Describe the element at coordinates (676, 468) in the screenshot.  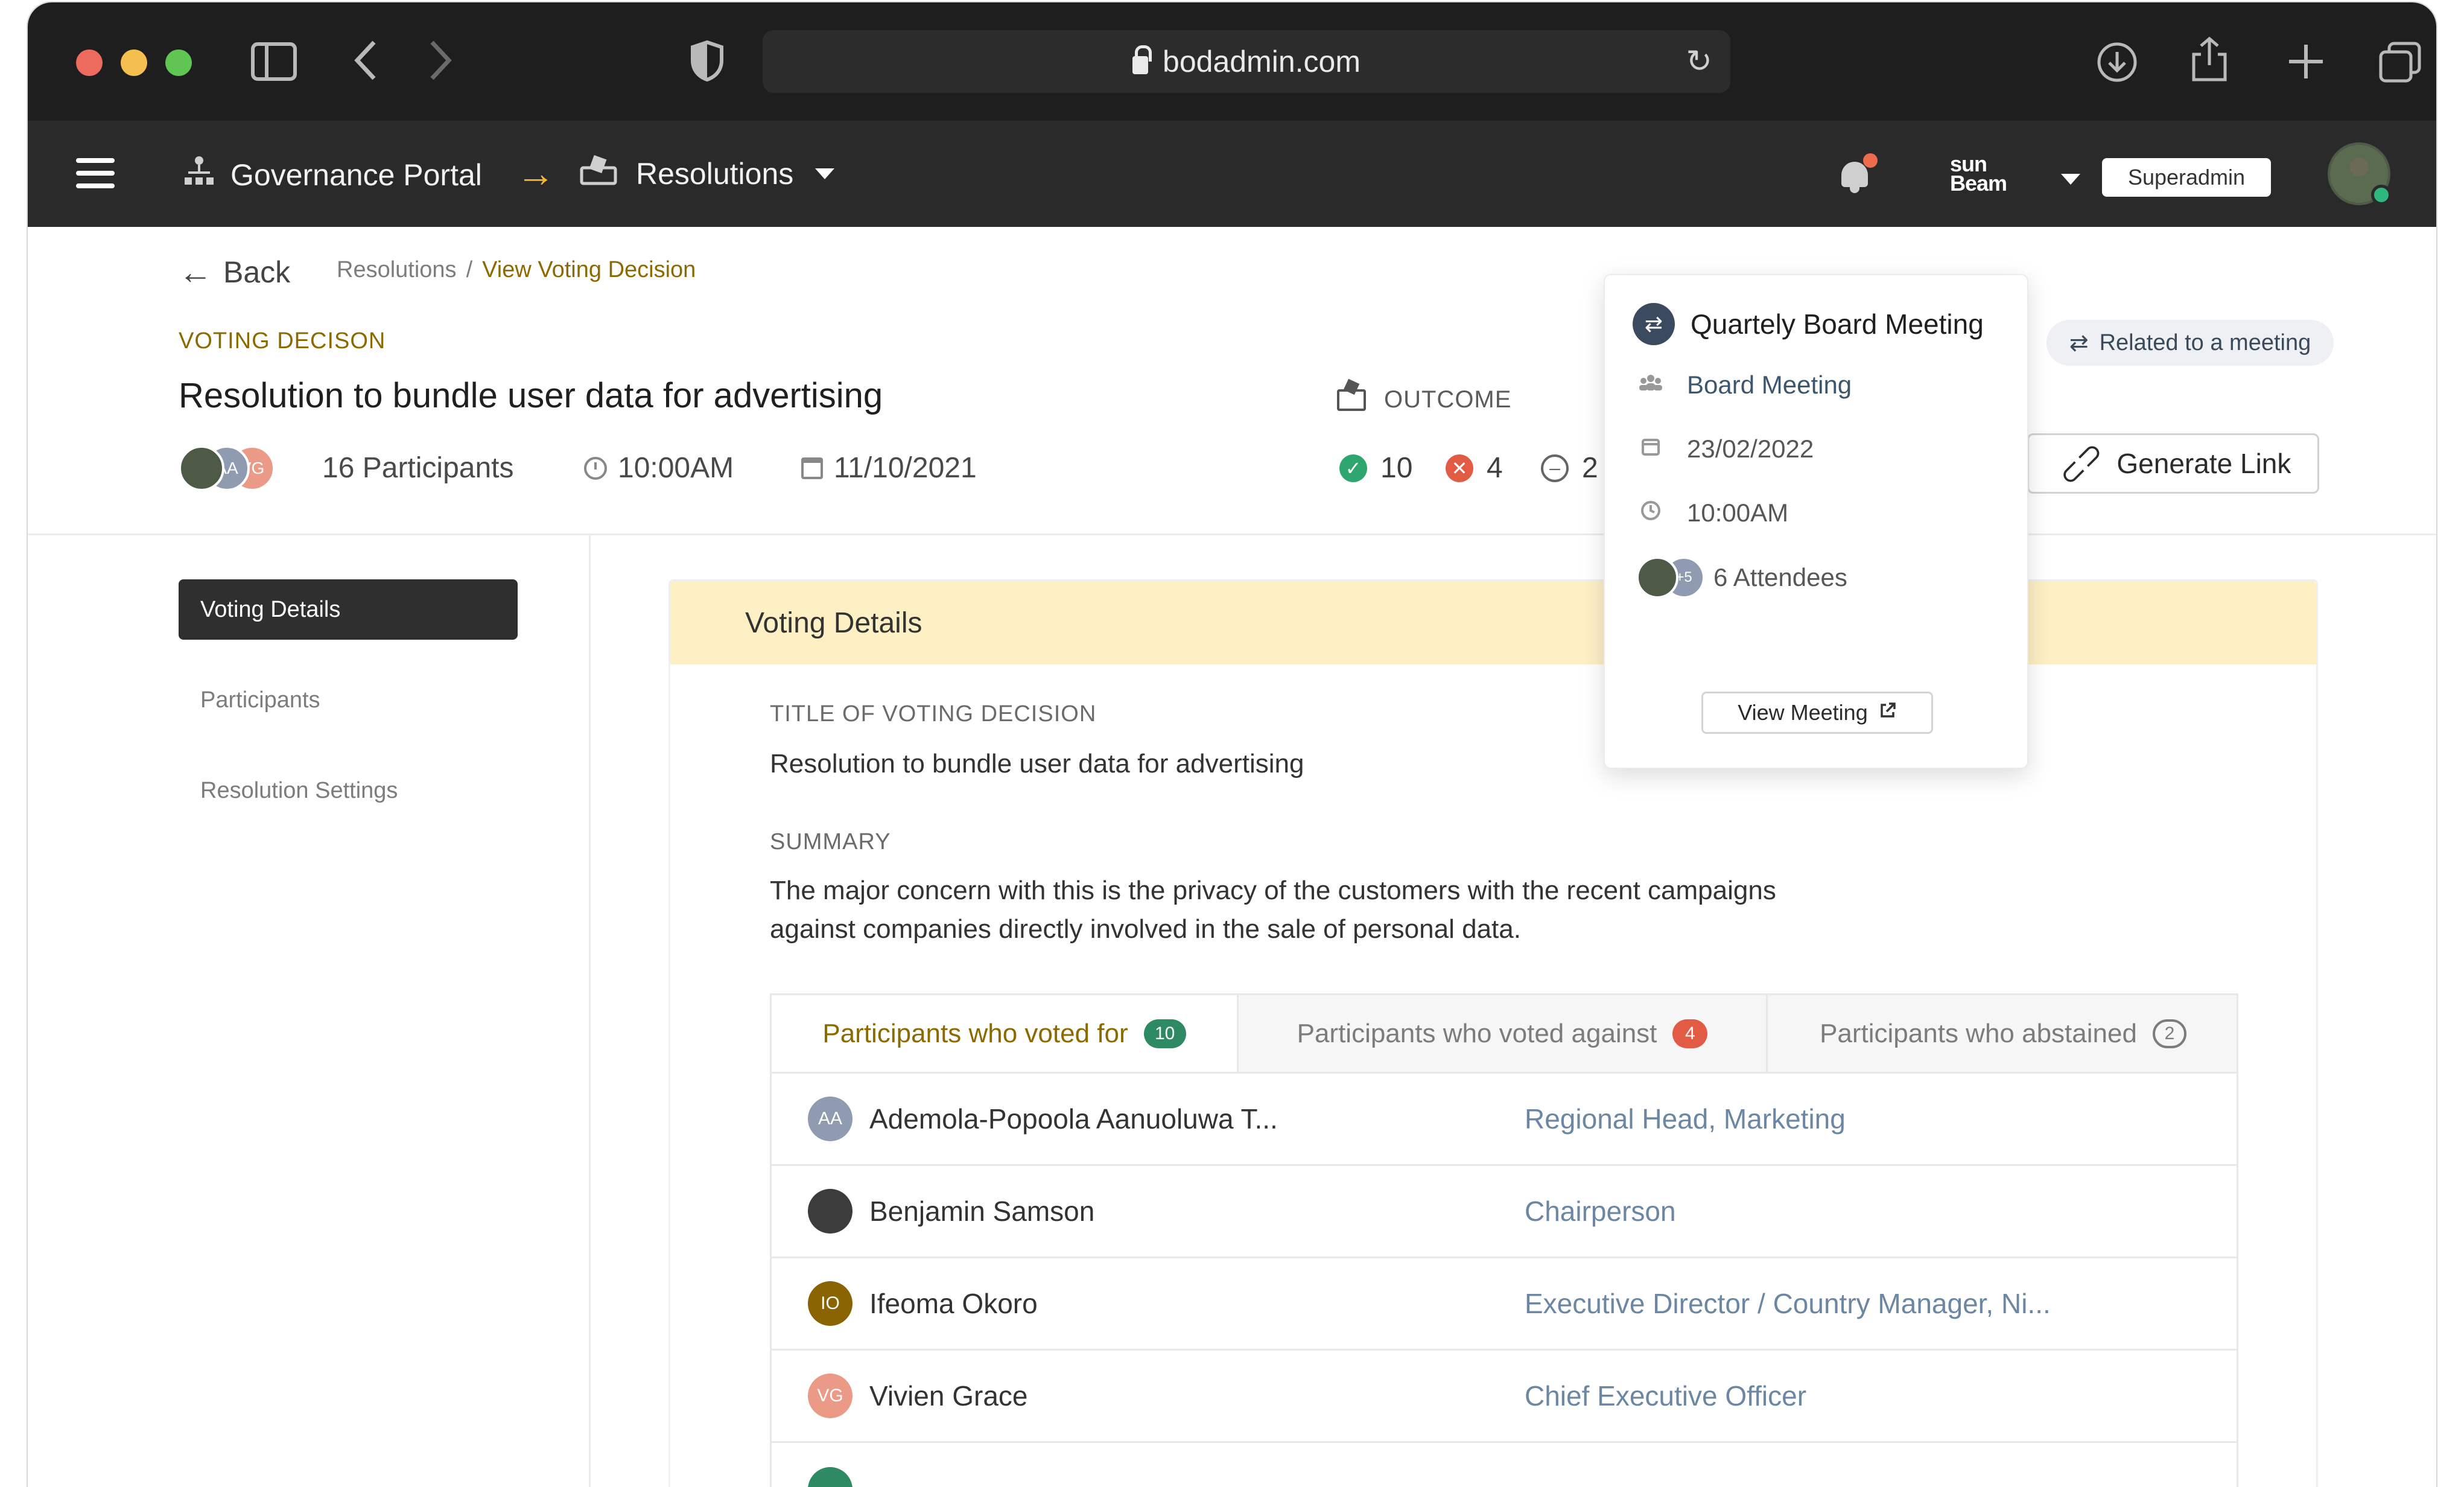
I see `voting-time-value: 10:00AM` at that location.